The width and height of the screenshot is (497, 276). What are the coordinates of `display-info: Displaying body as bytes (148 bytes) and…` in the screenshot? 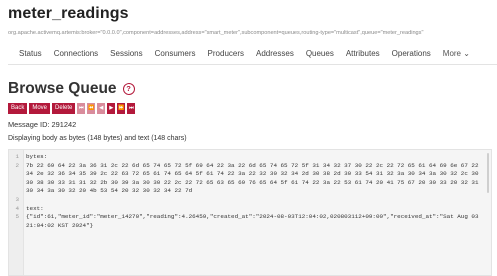 It's located at (97, 138).